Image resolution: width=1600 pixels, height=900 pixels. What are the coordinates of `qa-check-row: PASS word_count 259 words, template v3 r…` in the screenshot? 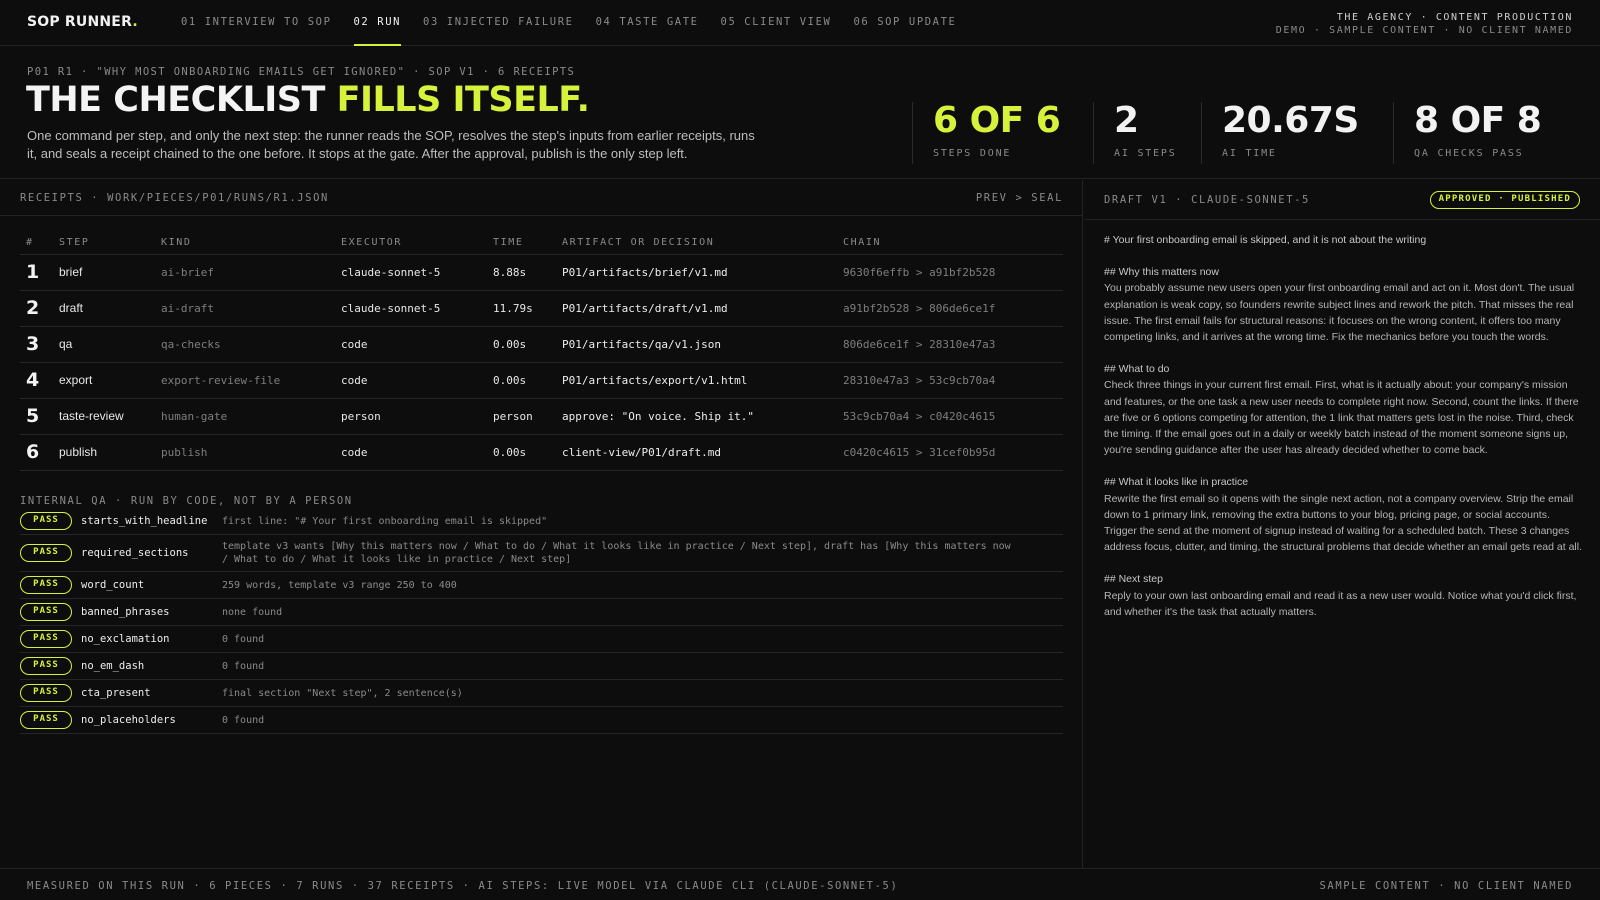 It's located at (541, 585).